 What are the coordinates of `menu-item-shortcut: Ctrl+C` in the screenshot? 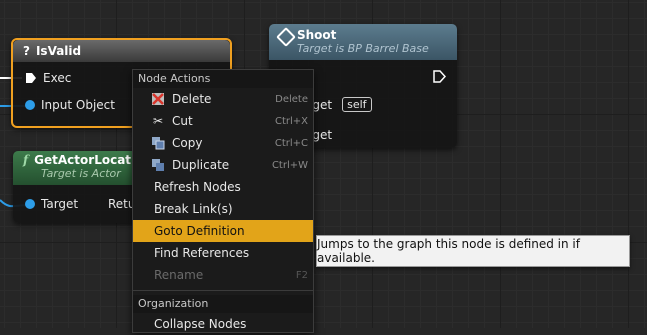 It's located at (291, 143).